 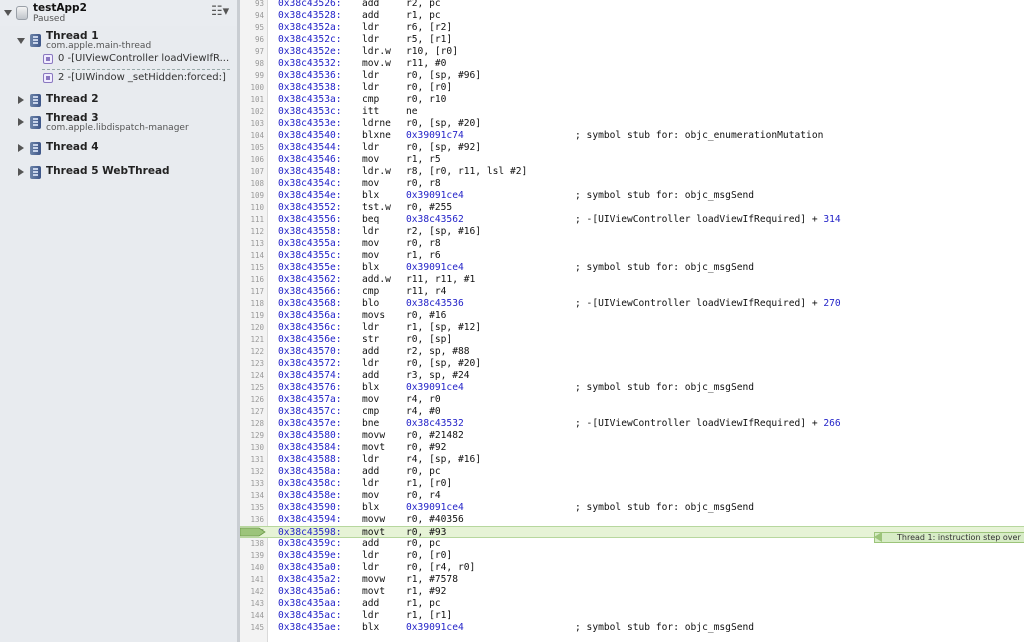 What do you see at coordinates (632, 340) in the screenshot?
I see `instruction-row: 121 0x38c4356e: str r0, [sp]` at bounding box center [632, 340].